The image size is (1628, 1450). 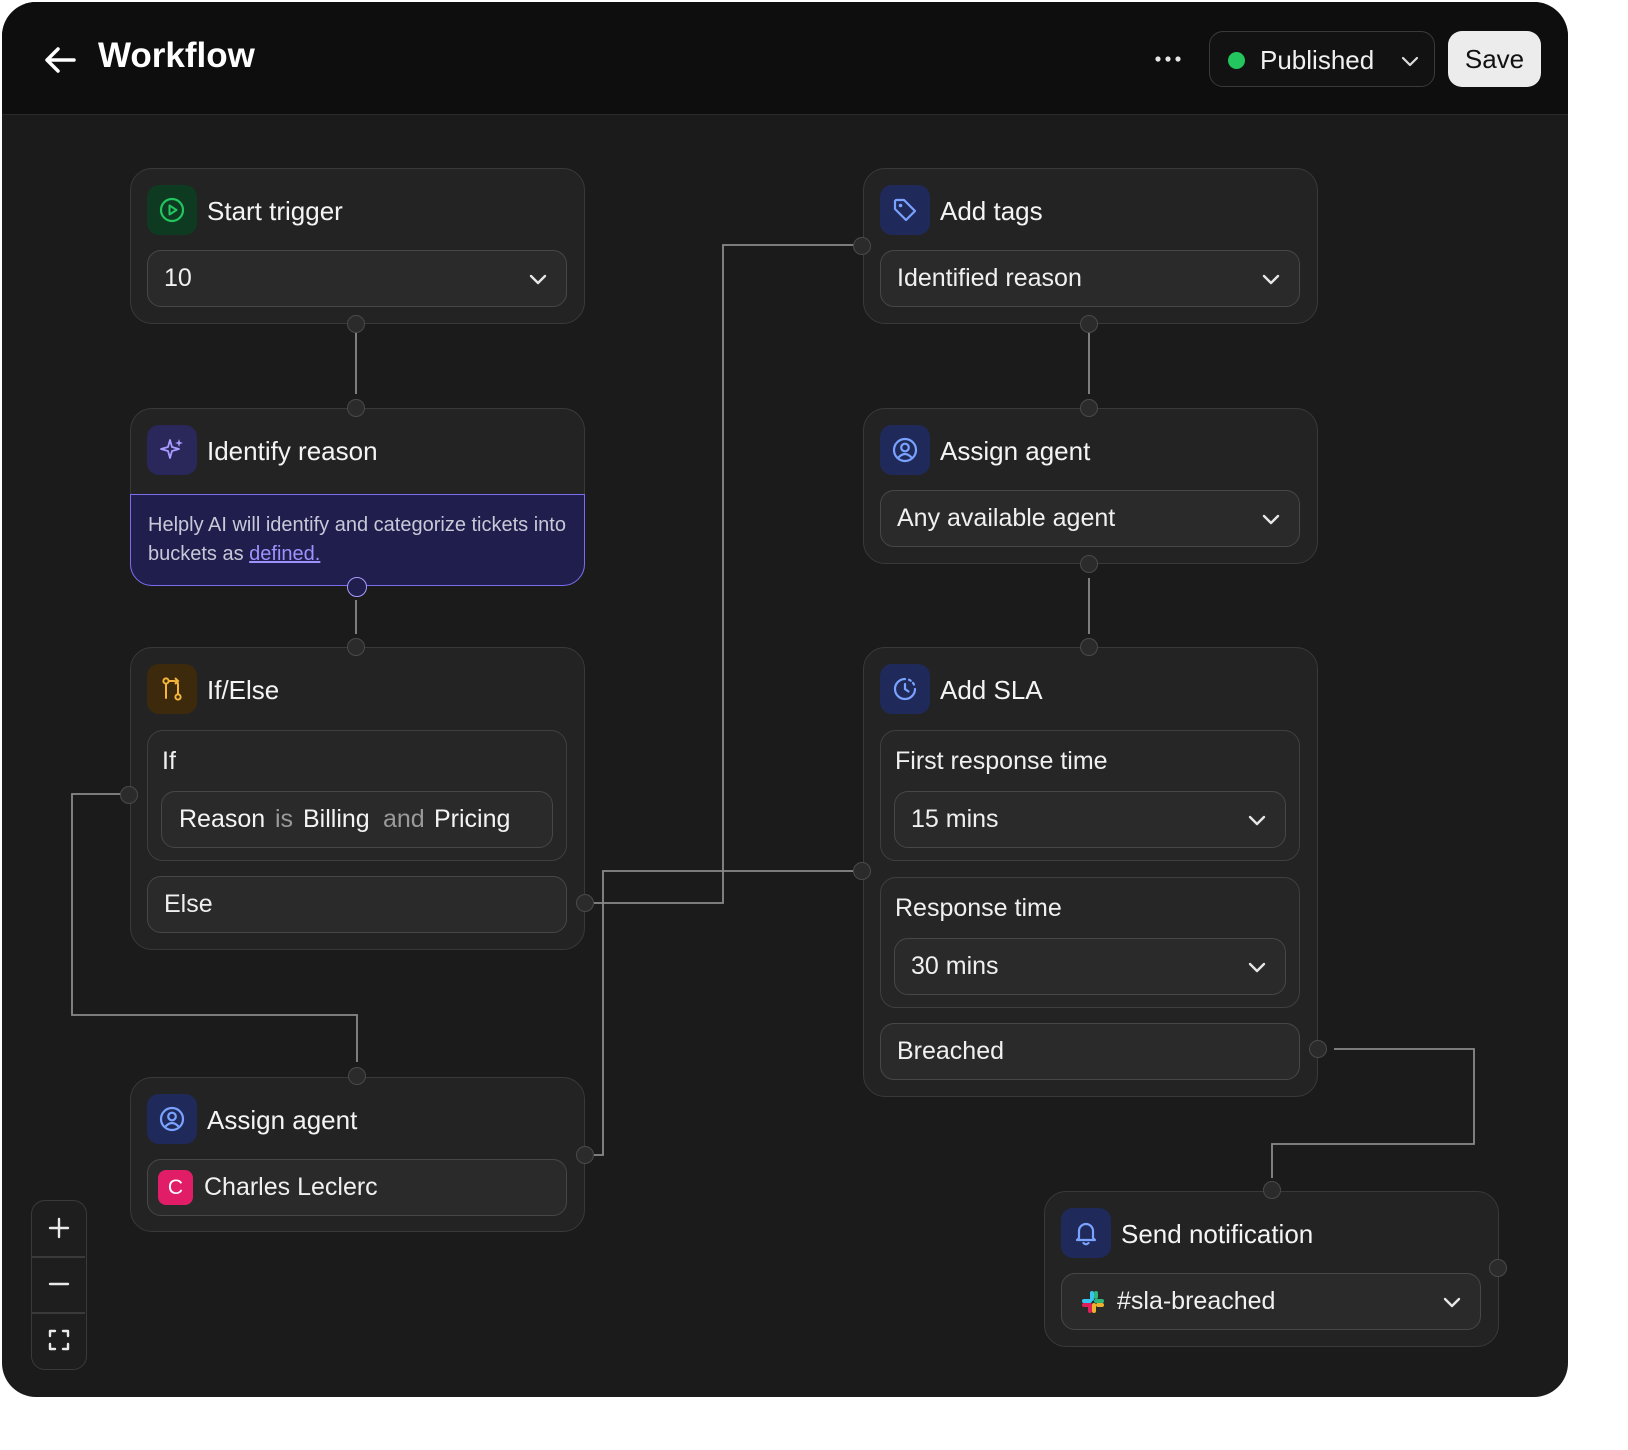 I want to click on minus-icon, so click(x=59, y=1284).